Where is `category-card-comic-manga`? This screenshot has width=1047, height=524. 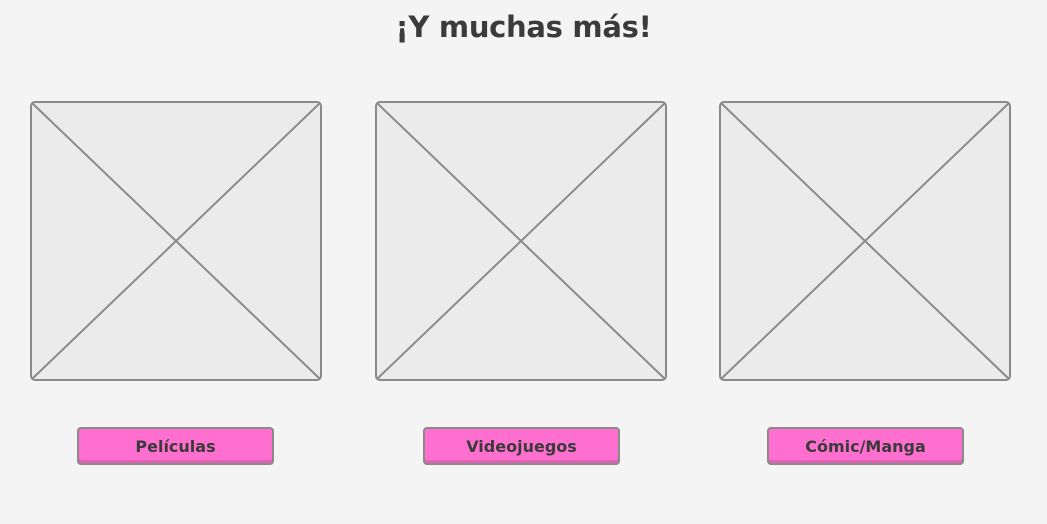 category-card-comic-manga is located at coordinates (865, 241).